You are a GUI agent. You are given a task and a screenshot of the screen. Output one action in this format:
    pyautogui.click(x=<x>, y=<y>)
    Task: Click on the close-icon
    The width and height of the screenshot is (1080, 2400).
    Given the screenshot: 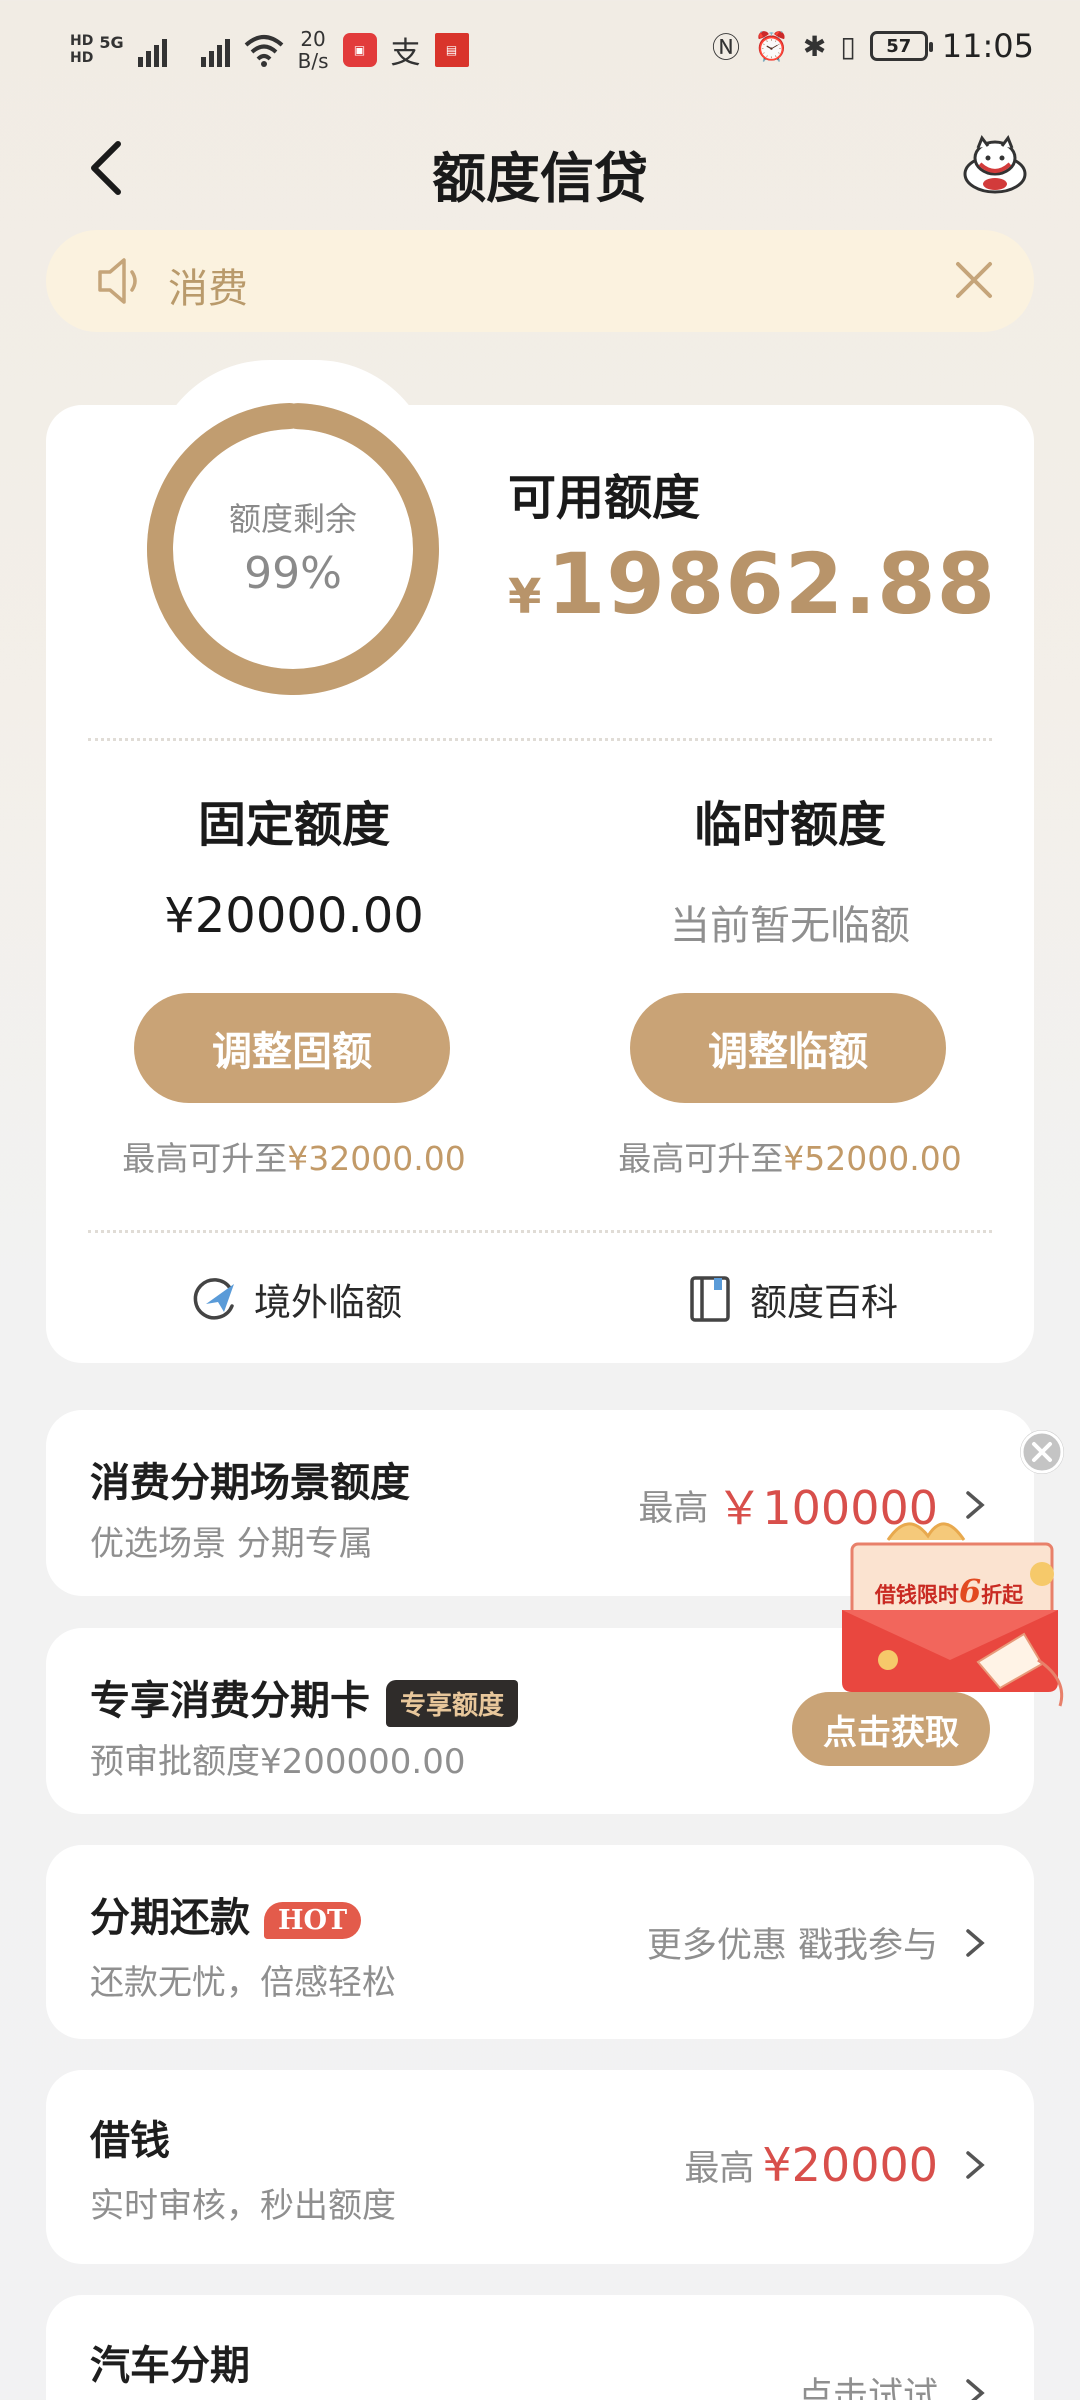 What is the action you would take?
    pyautogui.click(x=974, y=280)
    